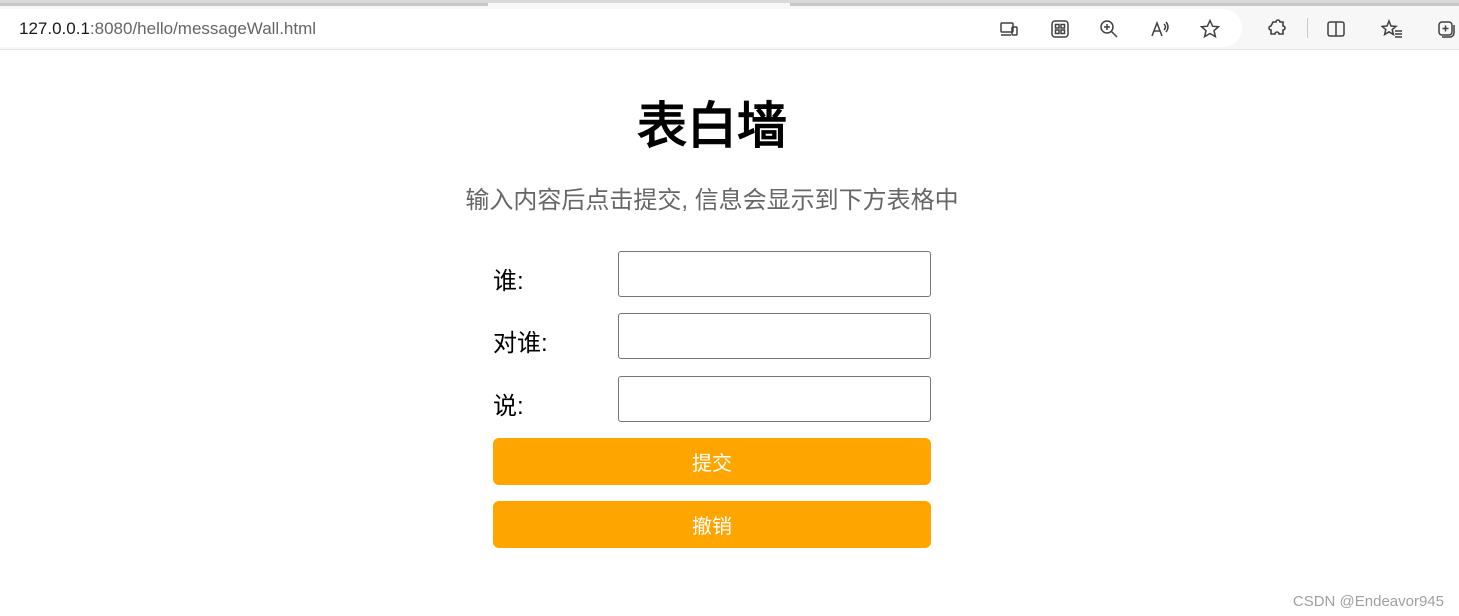 Image resolution: width=1459 pixels, height=616 pixels. Describe the element at coordinates (774, 336) in the screenshot. I see `to-input` at that location.